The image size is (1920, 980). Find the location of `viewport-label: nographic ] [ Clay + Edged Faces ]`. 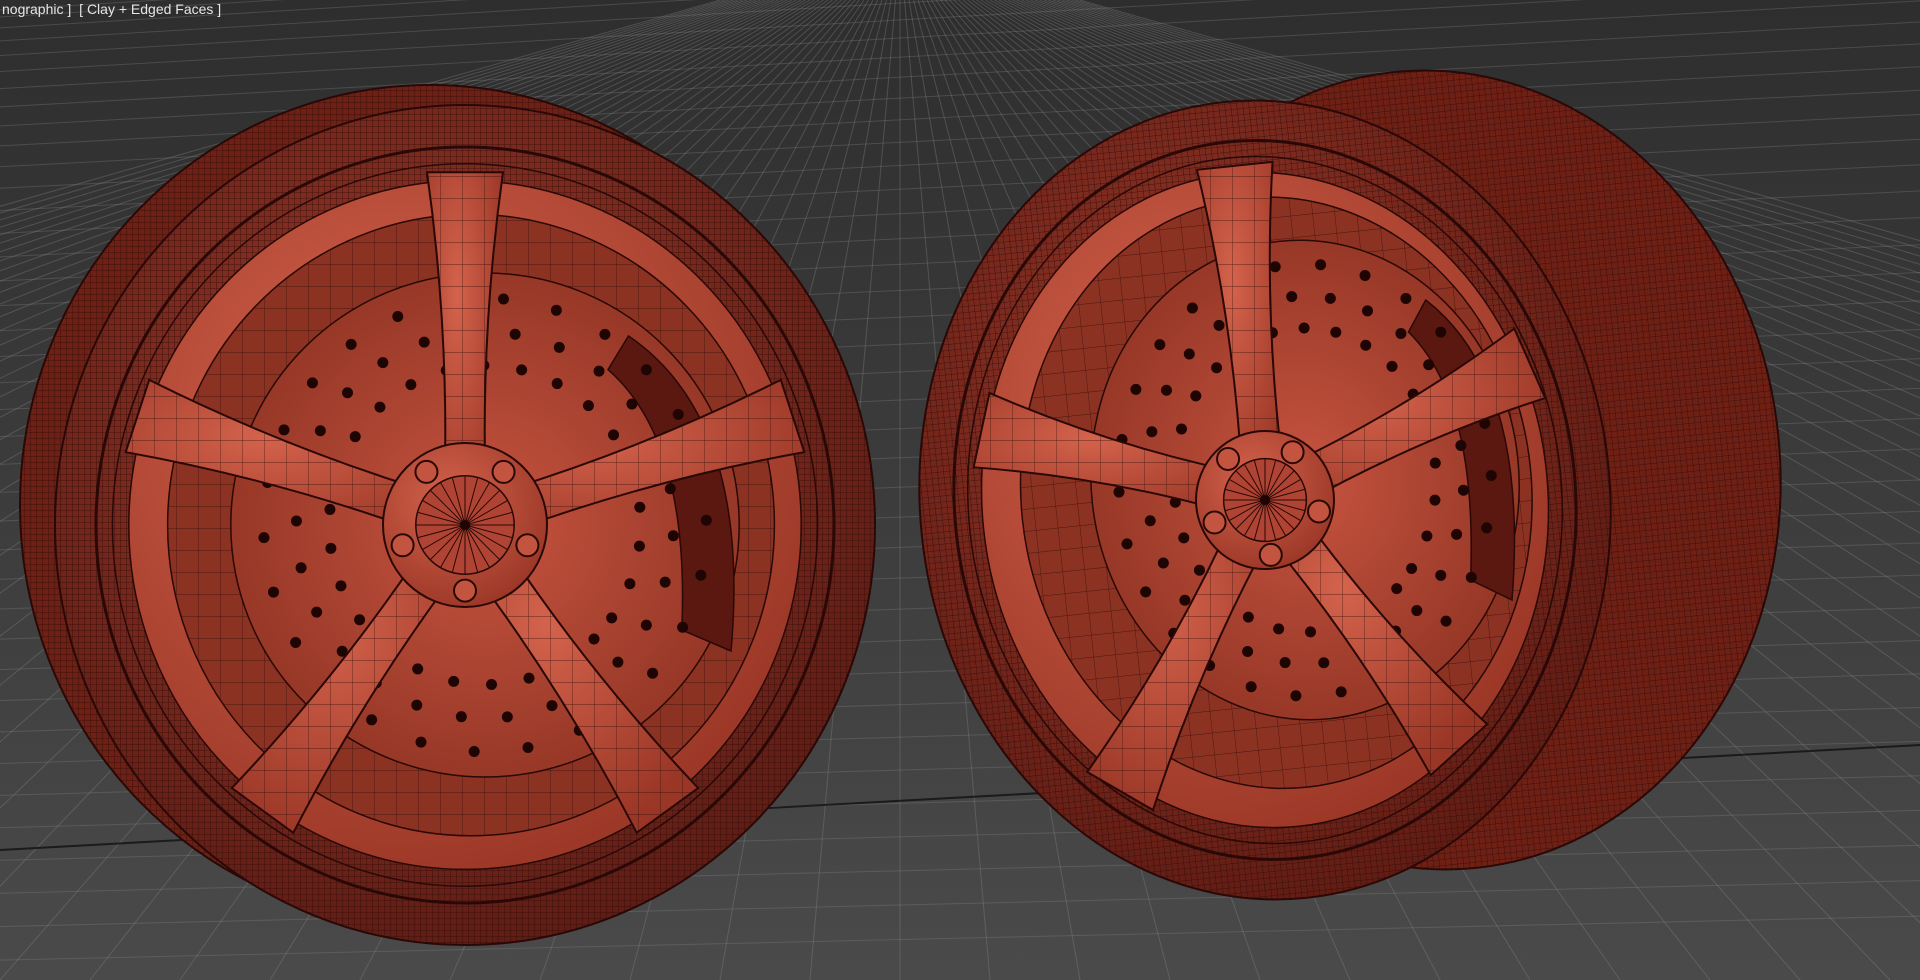

viewport-label: nographic ] [ Clay + Edged Faces ] is located at coordinates (111, 9).